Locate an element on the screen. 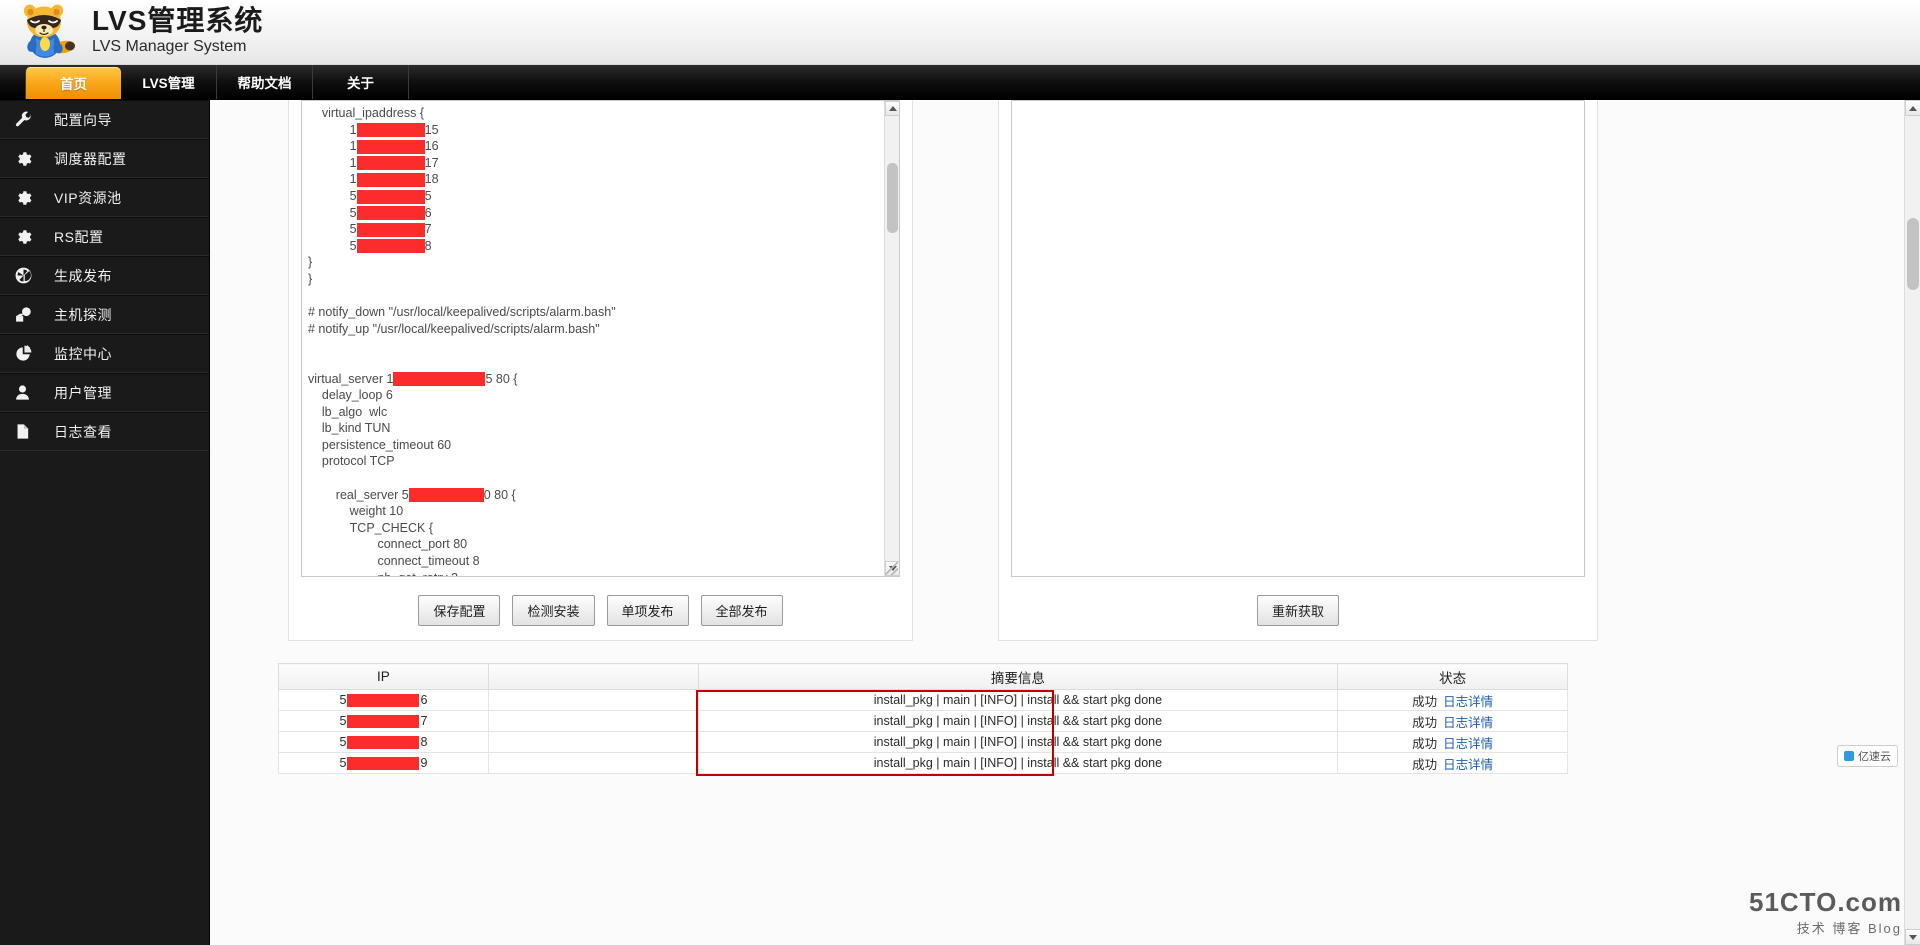 This screenshot has width=1920, height=945. column-header-message: 摘要信息 is located at coordinates (1018, 676).